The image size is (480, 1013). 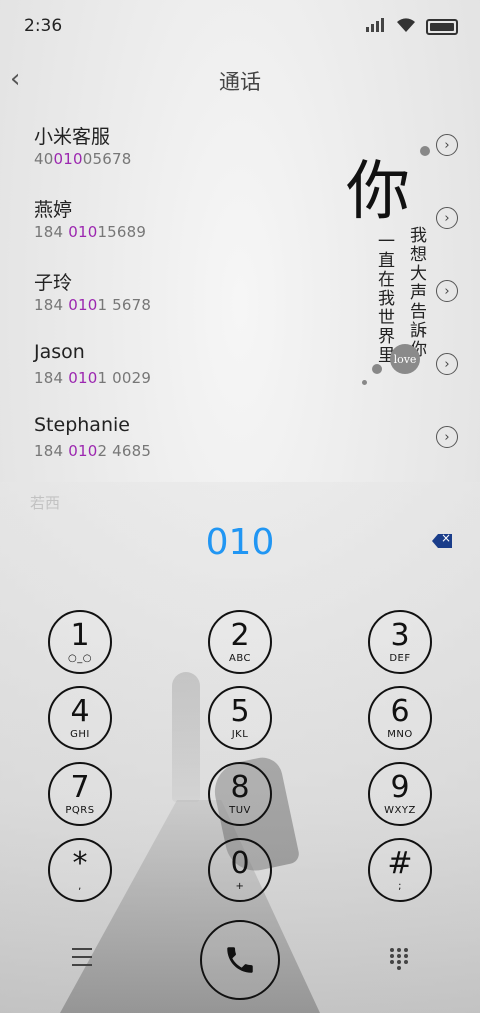 What do you see at coordinates (378, 192) in the screenshot?
I see `decor-big-char: 你` at bounding box center [378, 192].